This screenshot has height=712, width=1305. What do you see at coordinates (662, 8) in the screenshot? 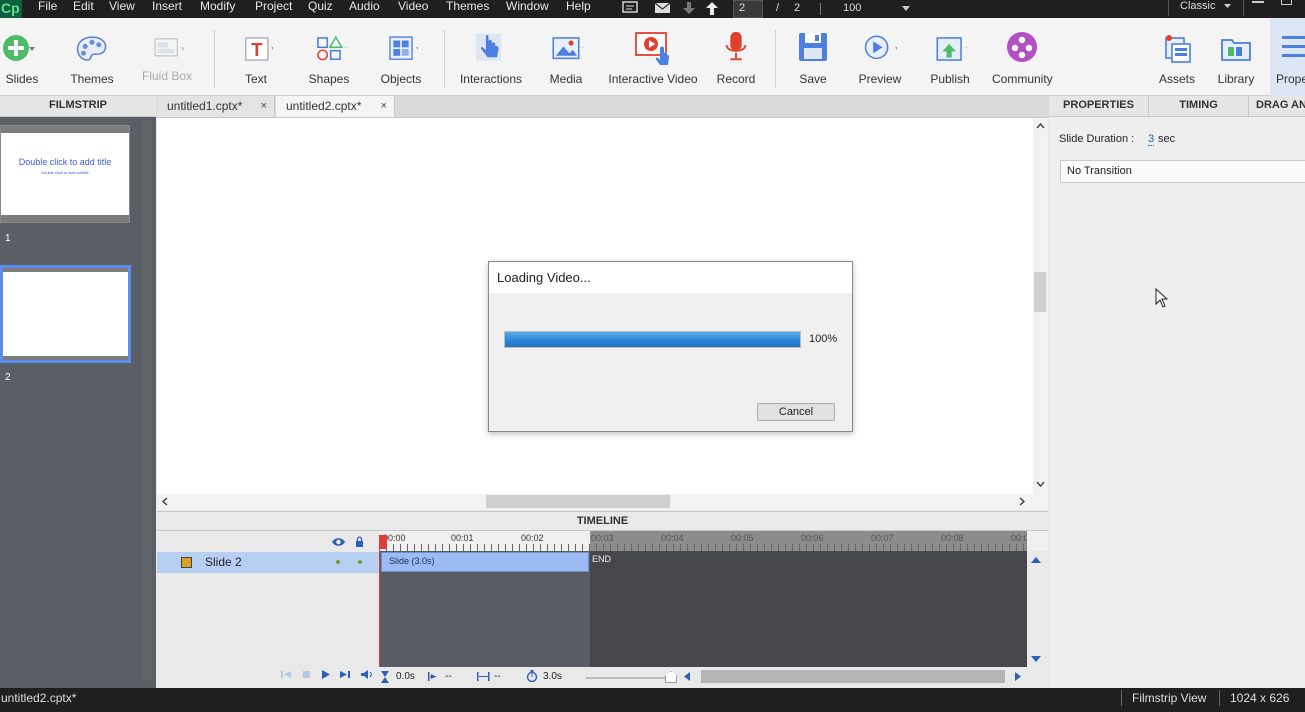
I see `mail-icon` at bounding box center [662, 8].